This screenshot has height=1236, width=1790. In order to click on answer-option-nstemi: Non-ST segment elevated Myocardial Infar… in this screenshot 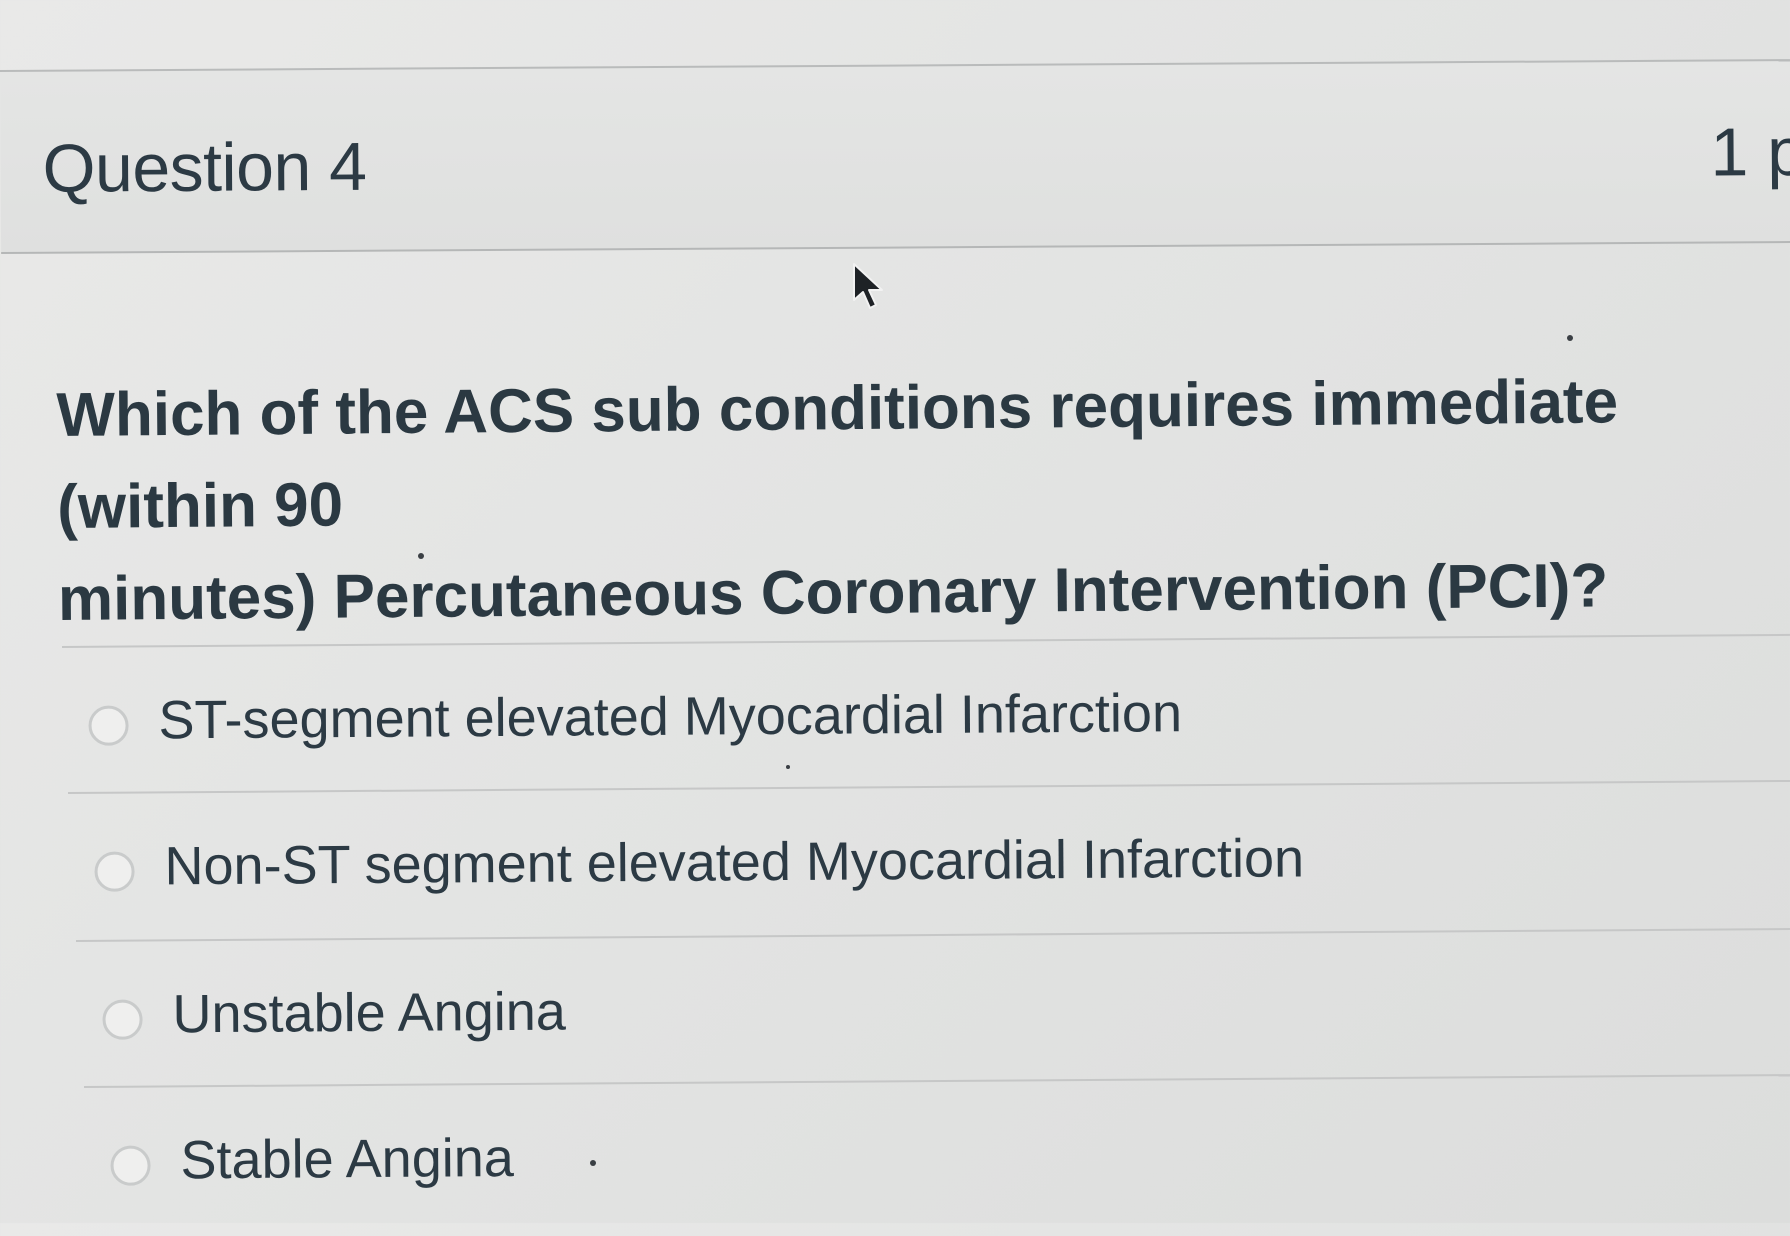, I will do `click(929, 860)`.